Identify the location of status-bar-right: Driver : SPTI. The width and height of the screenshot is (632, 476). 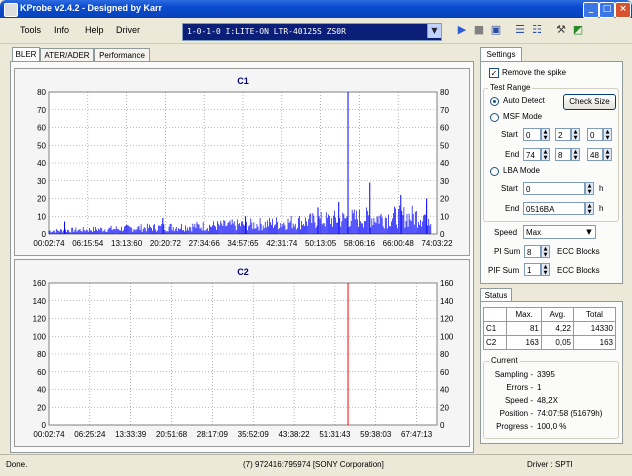
(550, 464).